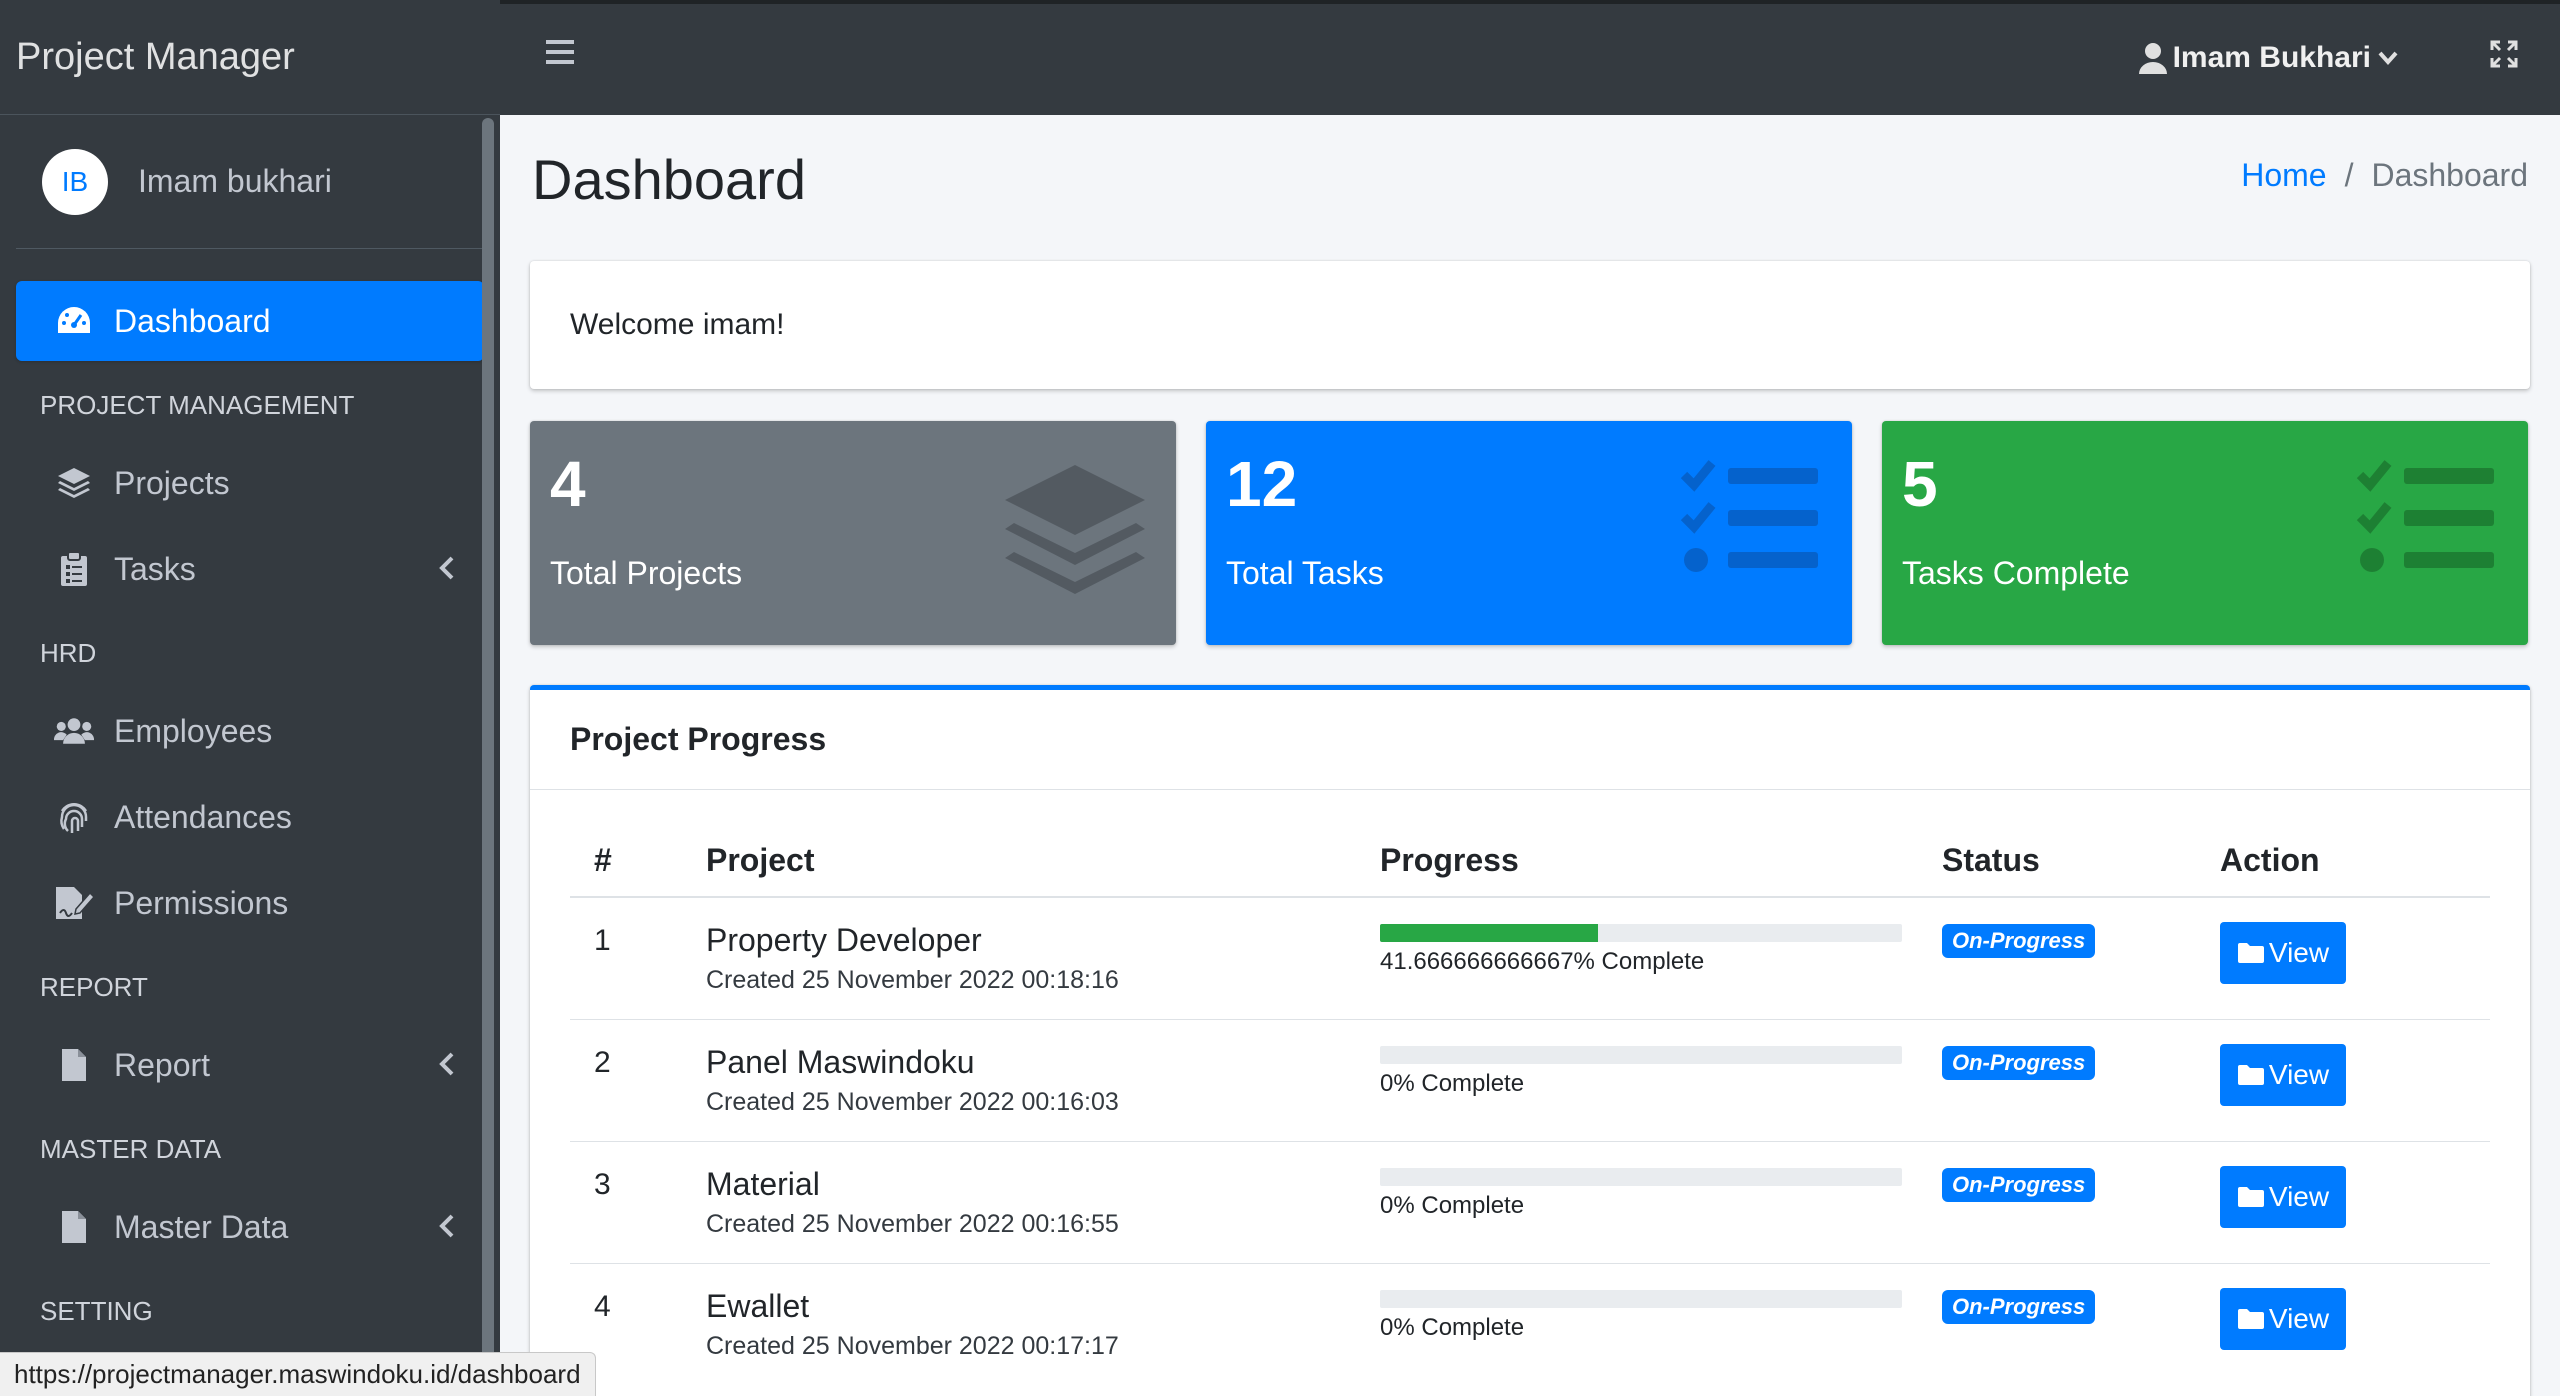 The height and width of the screenshot is (1396, 2560). I want to click on breadcrumb-home-link: Home, so click(2283, 175).